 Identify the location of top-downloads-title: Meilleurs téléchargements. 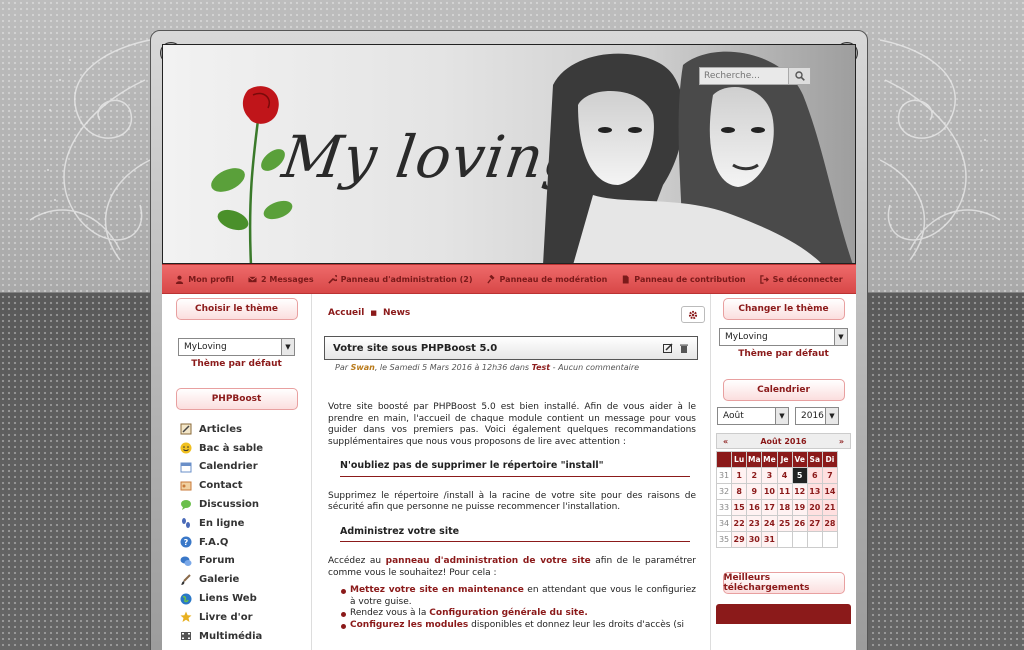
(783, 583).